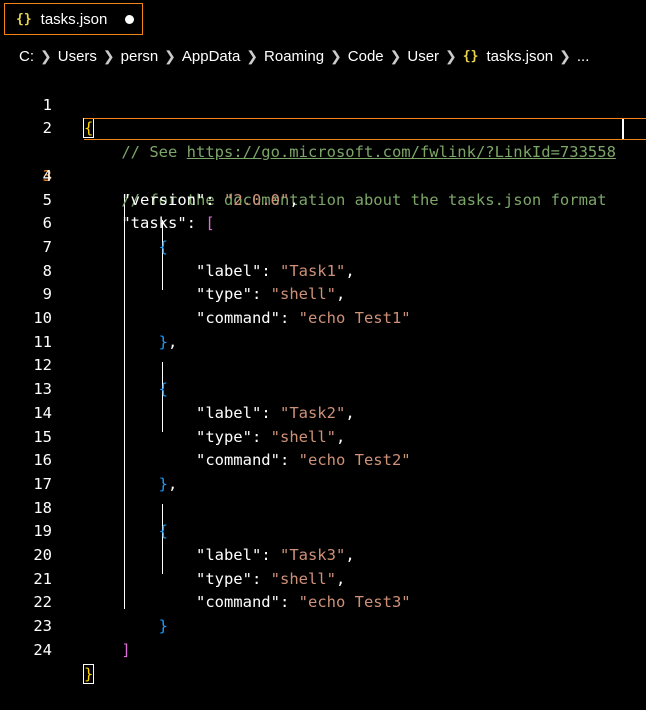  Describe the element at coordinates (77, 56) in the screenshot. I see `breadcrumb-item-users: Users` at that location.